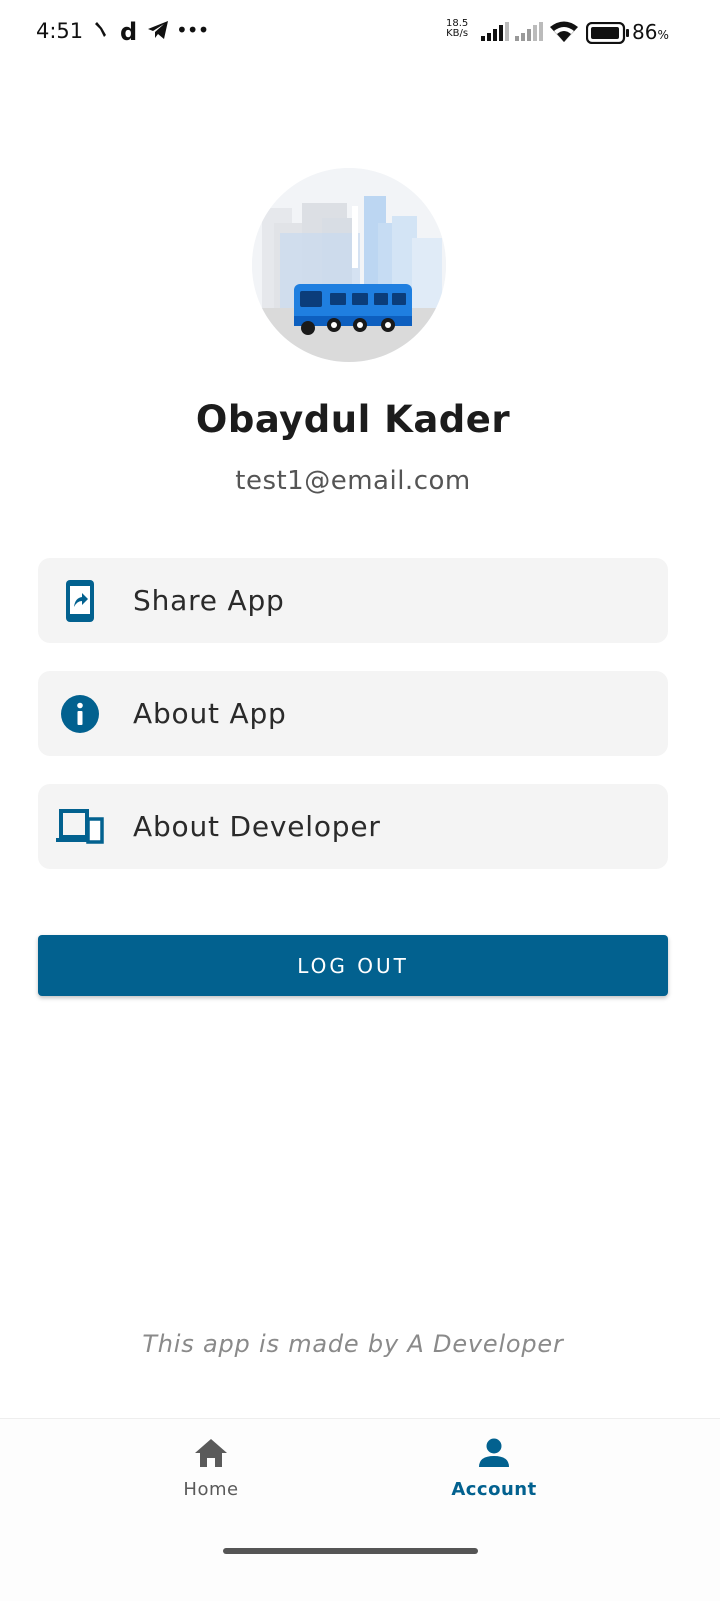 This screenshot has height=1601, width=720. I want to click on about-developer-button: About Developer, so click(353, 826).